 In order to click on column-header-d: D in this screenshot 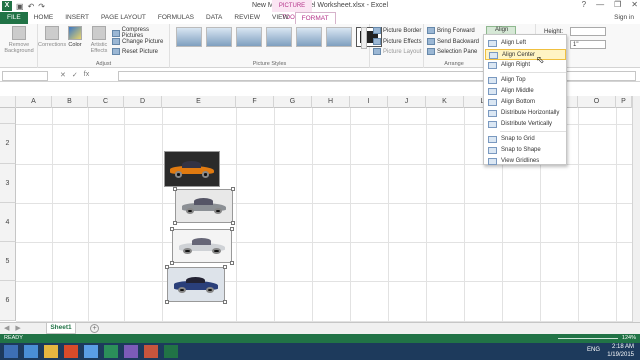, I will do `click(143, 102)`.